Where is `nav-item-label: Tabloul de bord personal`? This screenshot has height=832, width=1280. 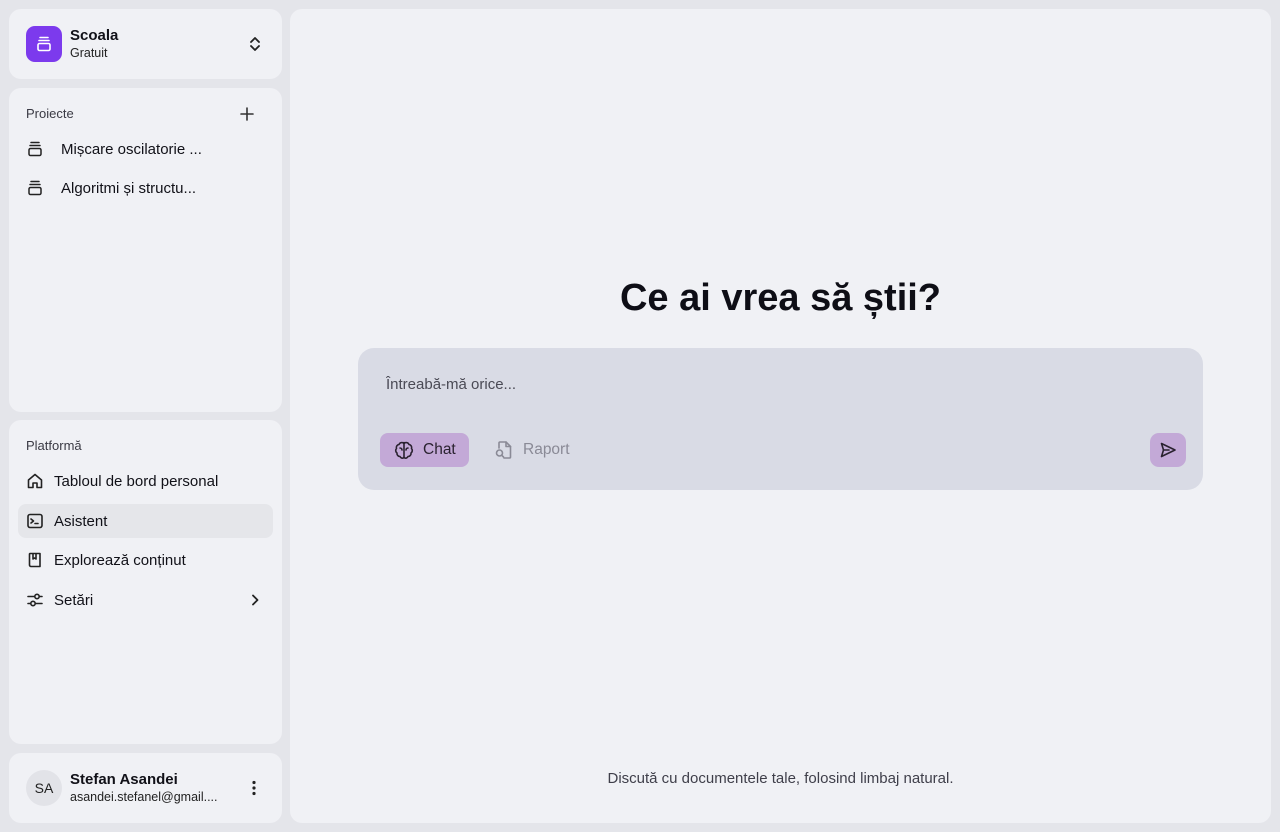
nav-item-label: Tabloul de bord personal is located at coordinates (136, 481).